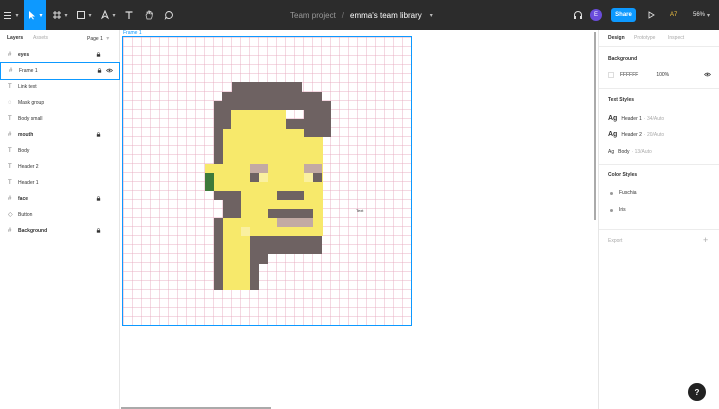  What do you see at coordinates (623, 15) in the screenshot?
I see `share-button: Share` at bounding box center [623, 15].